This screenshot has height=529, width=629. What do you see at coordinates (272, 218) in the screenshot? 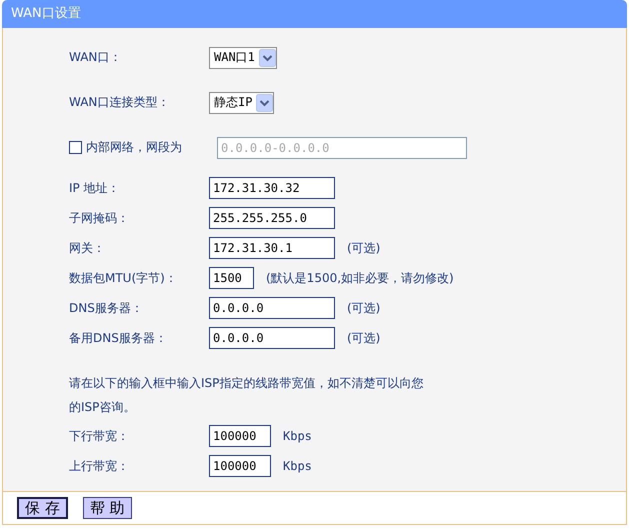
I see `input-field: 255.255.255.0` at bounding box center [272, 218].